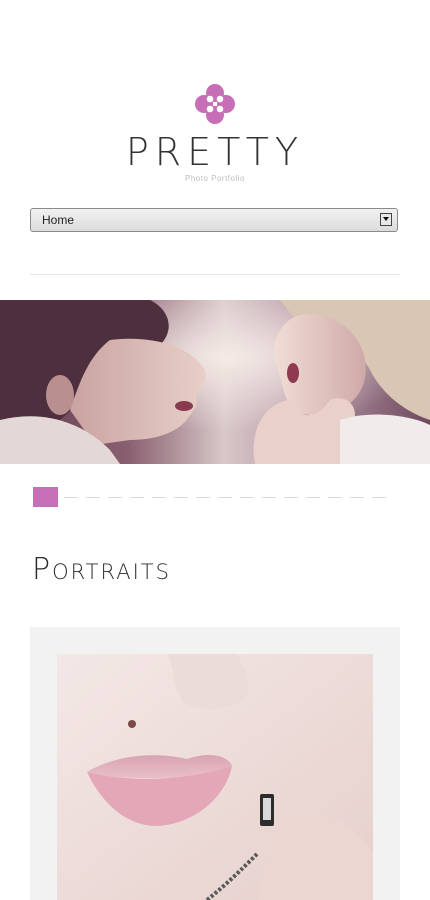  What do you see at coordinates (58, 220) in the screenshot?
I see `nav-select-value: Home` at bounding box center [58, 220].